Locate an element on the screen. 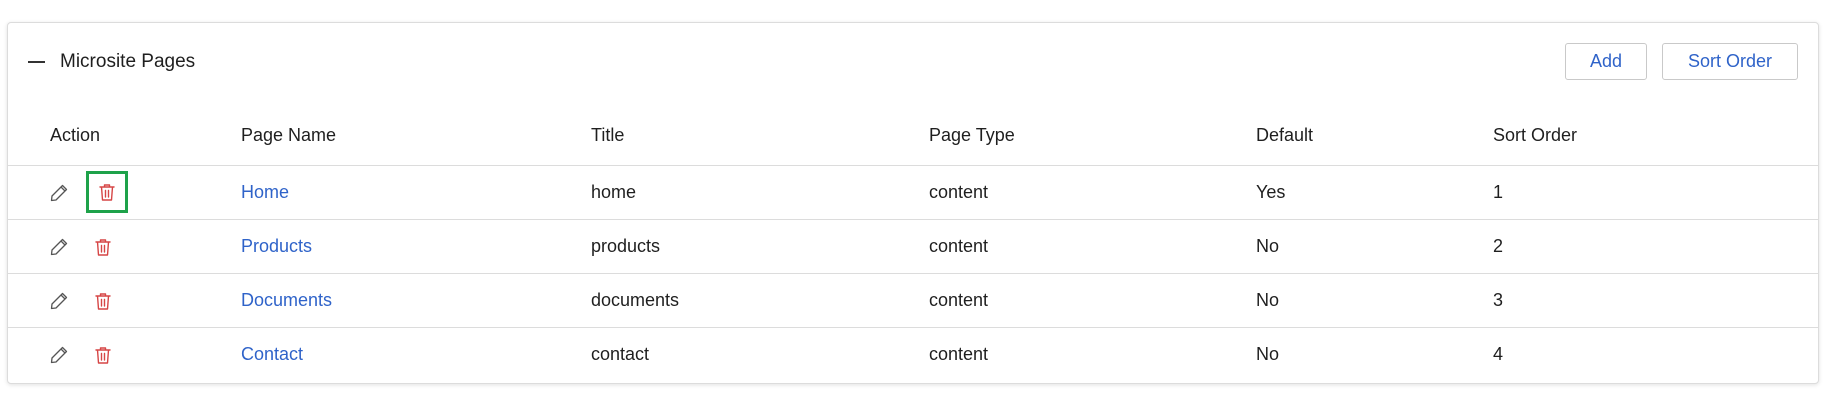 The image size is (1825, 409). title-cell: home is located at coordinates (614, 192).